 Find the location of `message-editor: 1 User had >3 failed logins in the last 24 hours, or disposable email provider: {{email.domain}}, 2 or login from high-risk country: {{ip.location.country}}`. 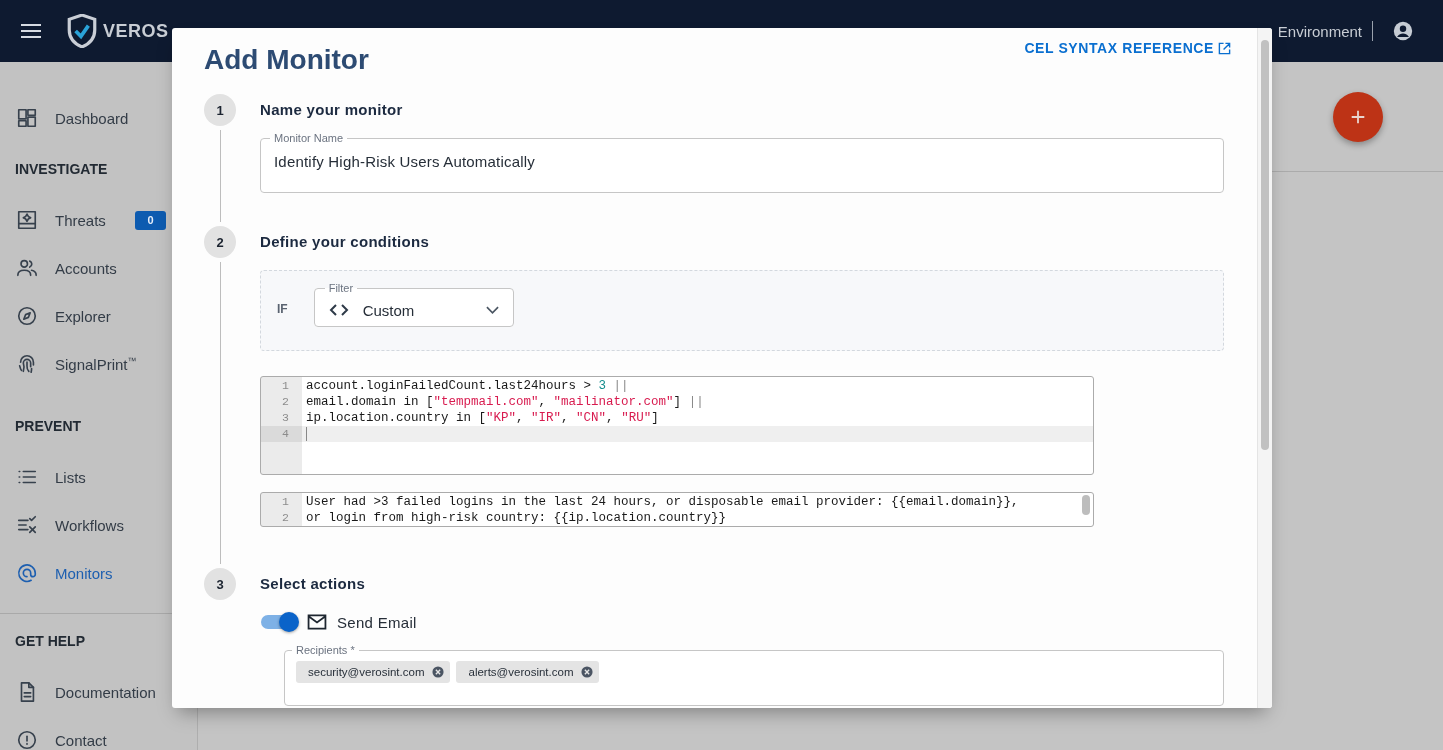

message-editor: 1 User had >3 failed logins in the last 24 hours, or disposable email provider: {{email.domain}}, 2 or login from high-risk country: {{ip.location.country}} is located at coordinates (677, 509).